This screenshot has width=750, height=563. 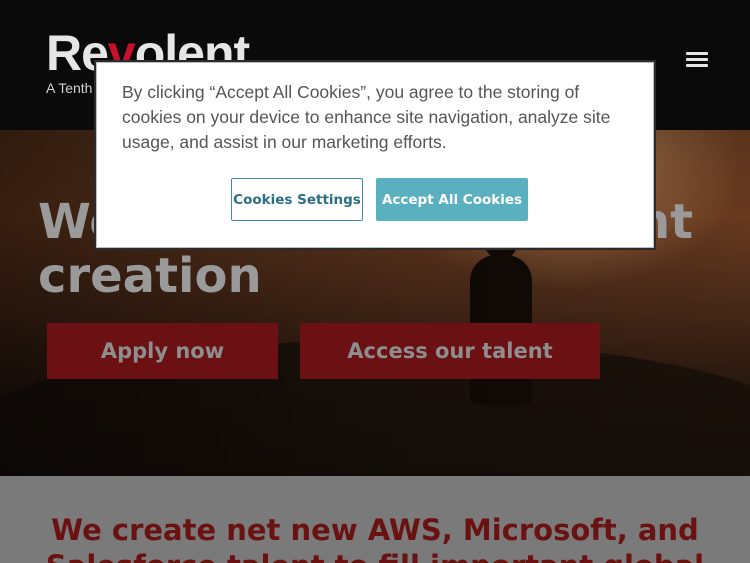 I want to click on cookies-settings-button: Cookies Settings, so click(x=297, y=199).